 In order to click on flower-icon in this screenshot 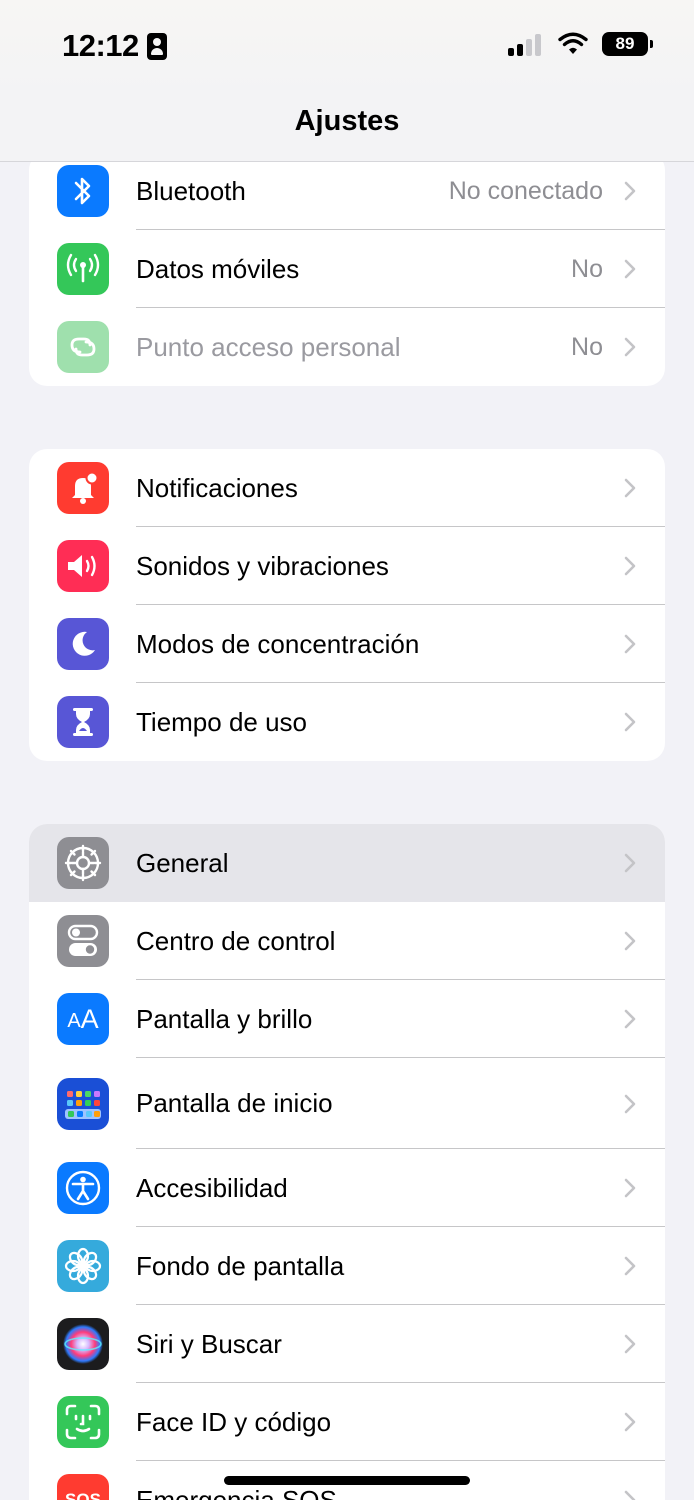, I will do `click(83, 1266)`.